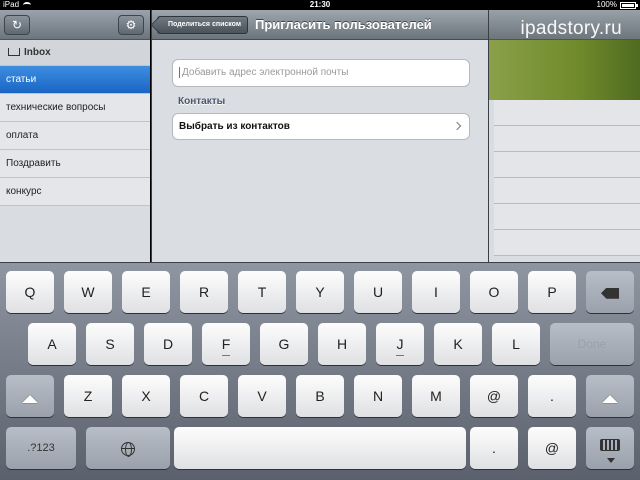  I want to click on key-h: H, so click(342, 344).